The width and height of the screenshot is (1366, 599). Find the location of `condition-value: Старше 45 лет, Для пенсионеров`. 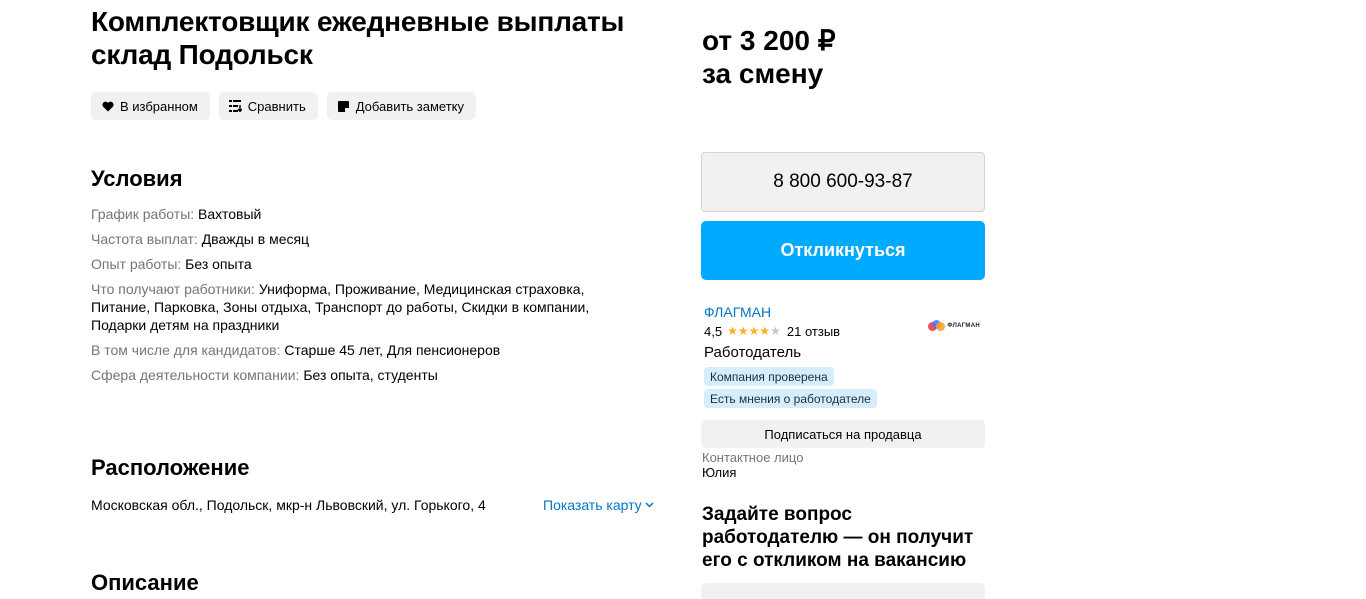

condition-value: Старше 45 лет, Для пенсионеров is located at coordinates (392, 350).